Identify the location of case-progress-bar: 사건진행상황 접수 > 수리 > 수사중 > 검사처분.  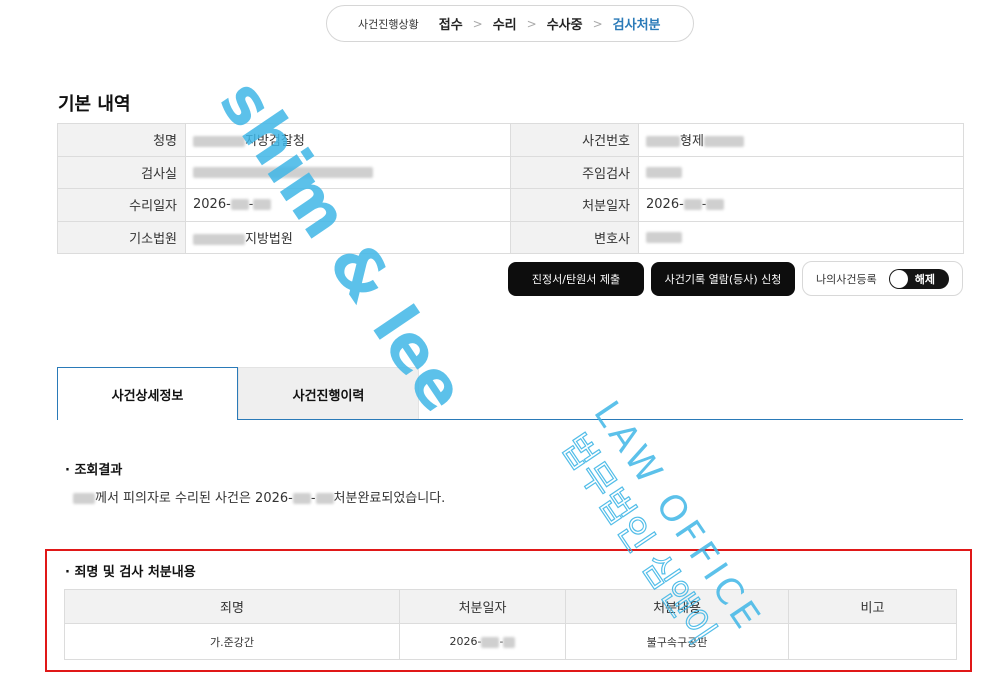
(510, 23).